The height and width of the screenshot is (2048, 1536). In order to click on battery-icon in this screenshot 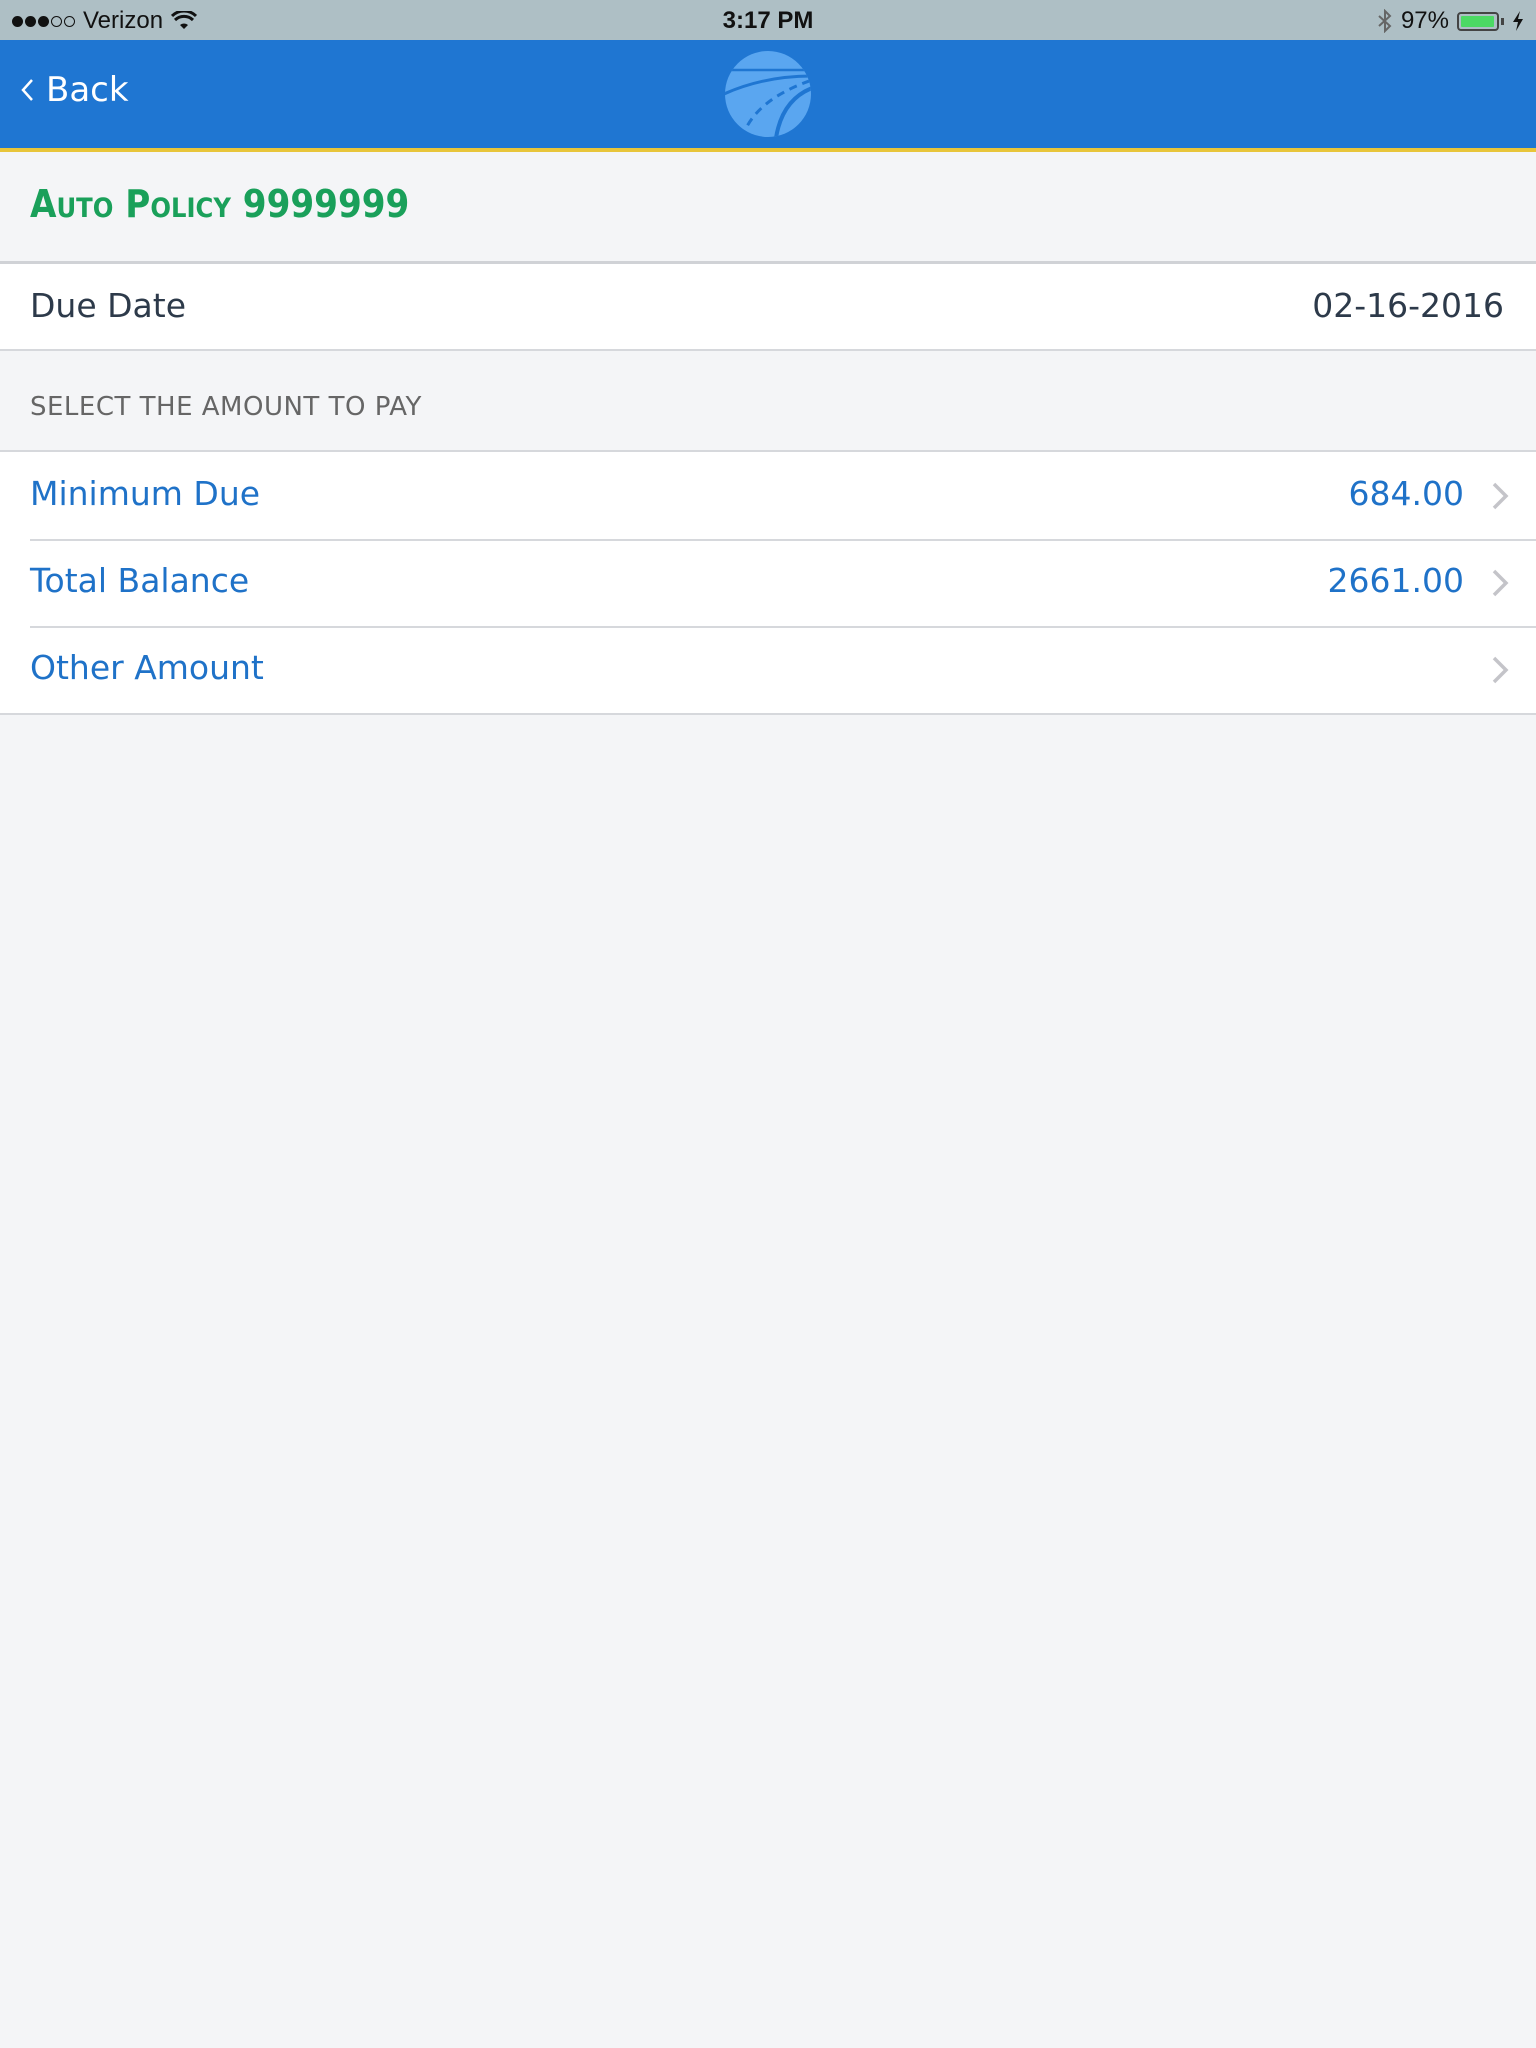, I will do `click(1478, 21)`.